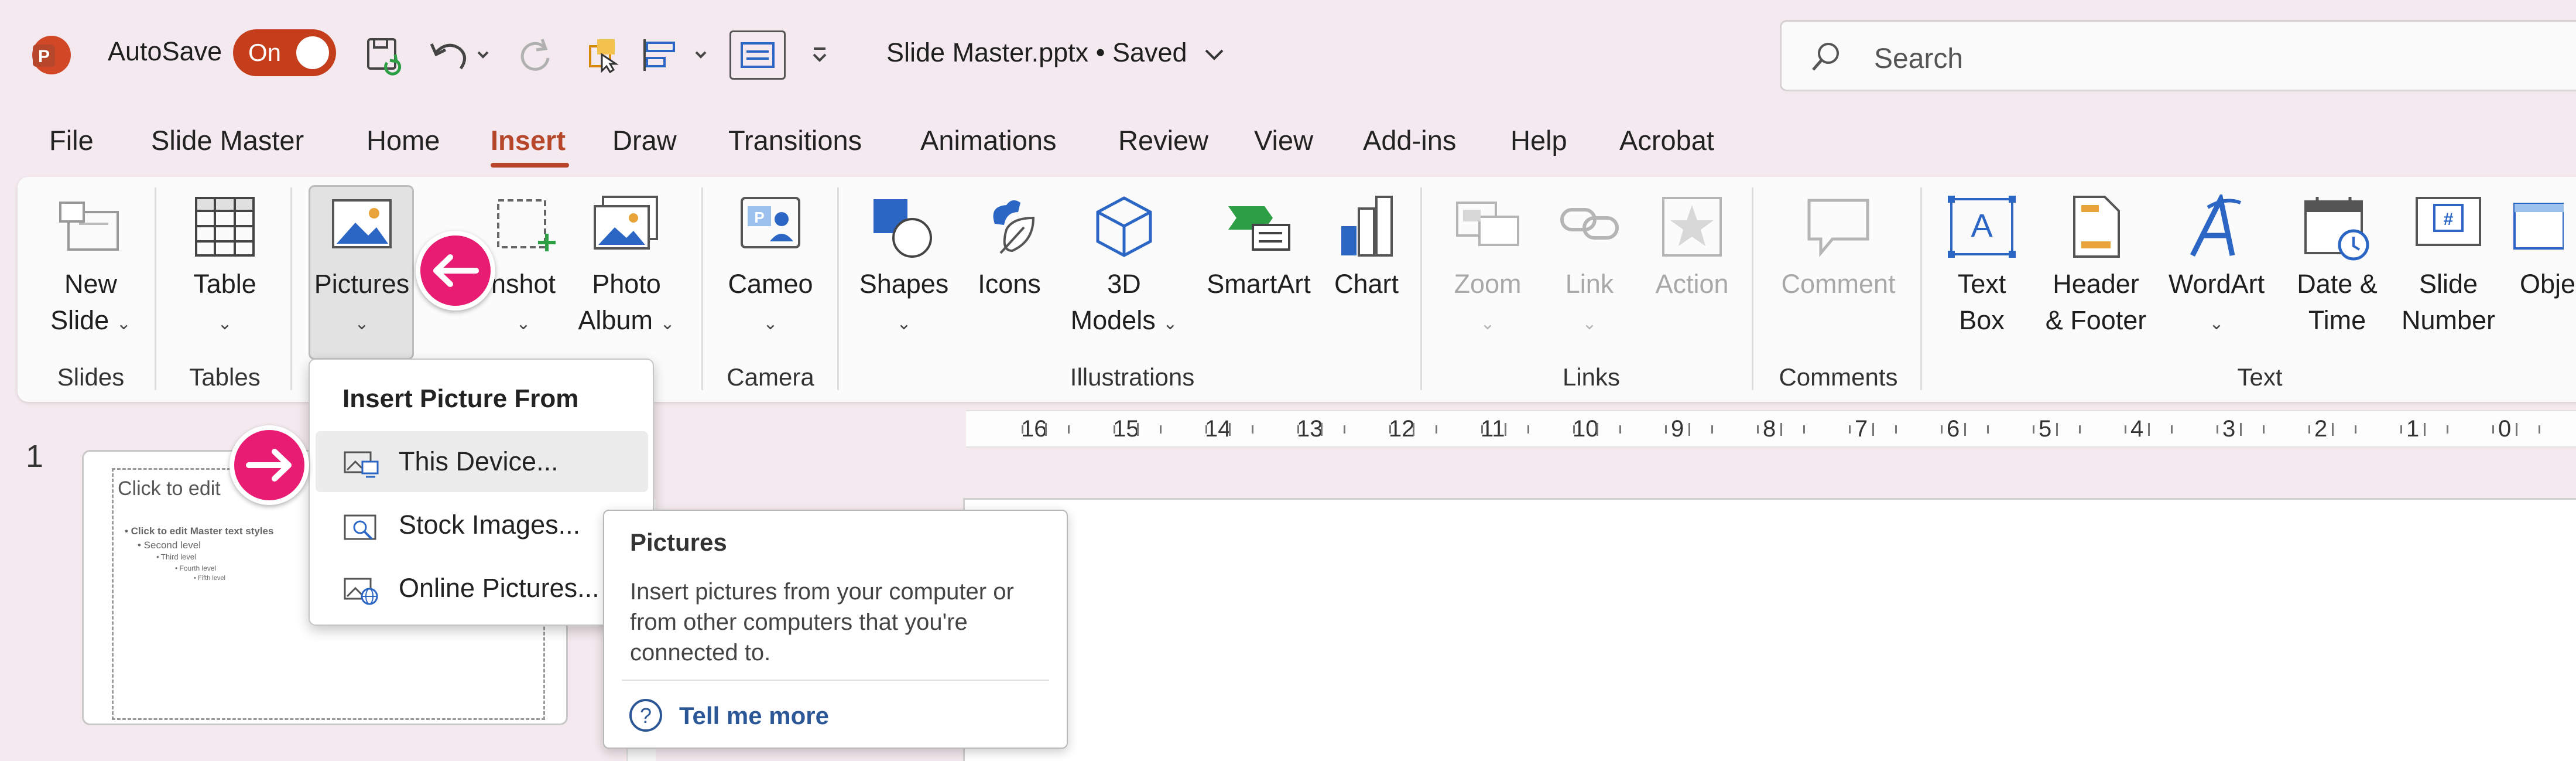  Describe the element at coordinates (1034, 429) in the screenshot. I see `ruler-label: 16` at that location.